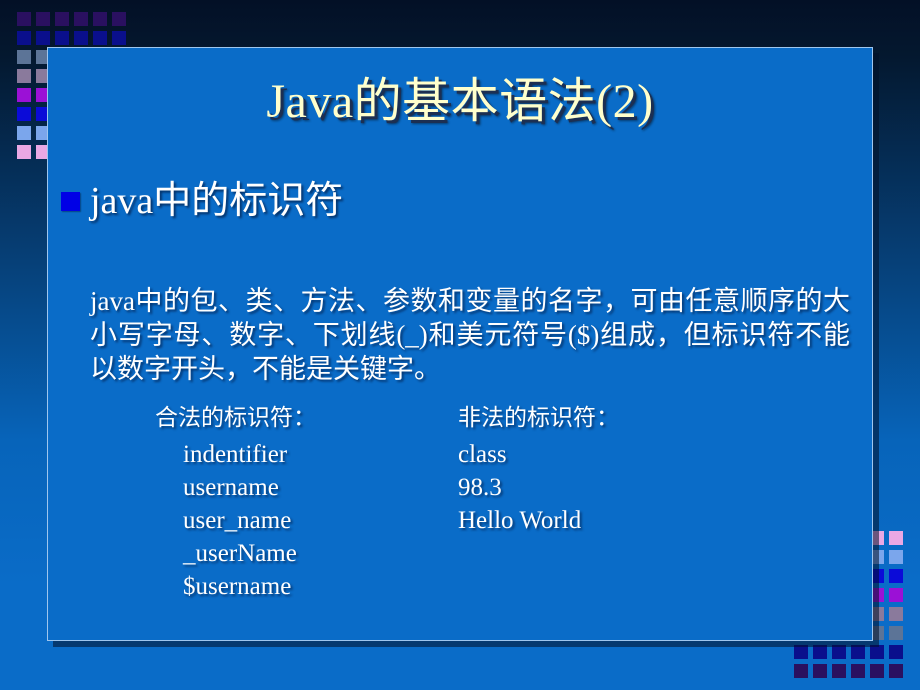  Describe the element at coordinates (520, 520) in the screenshot. I see `list-item: Hello World` at that location.